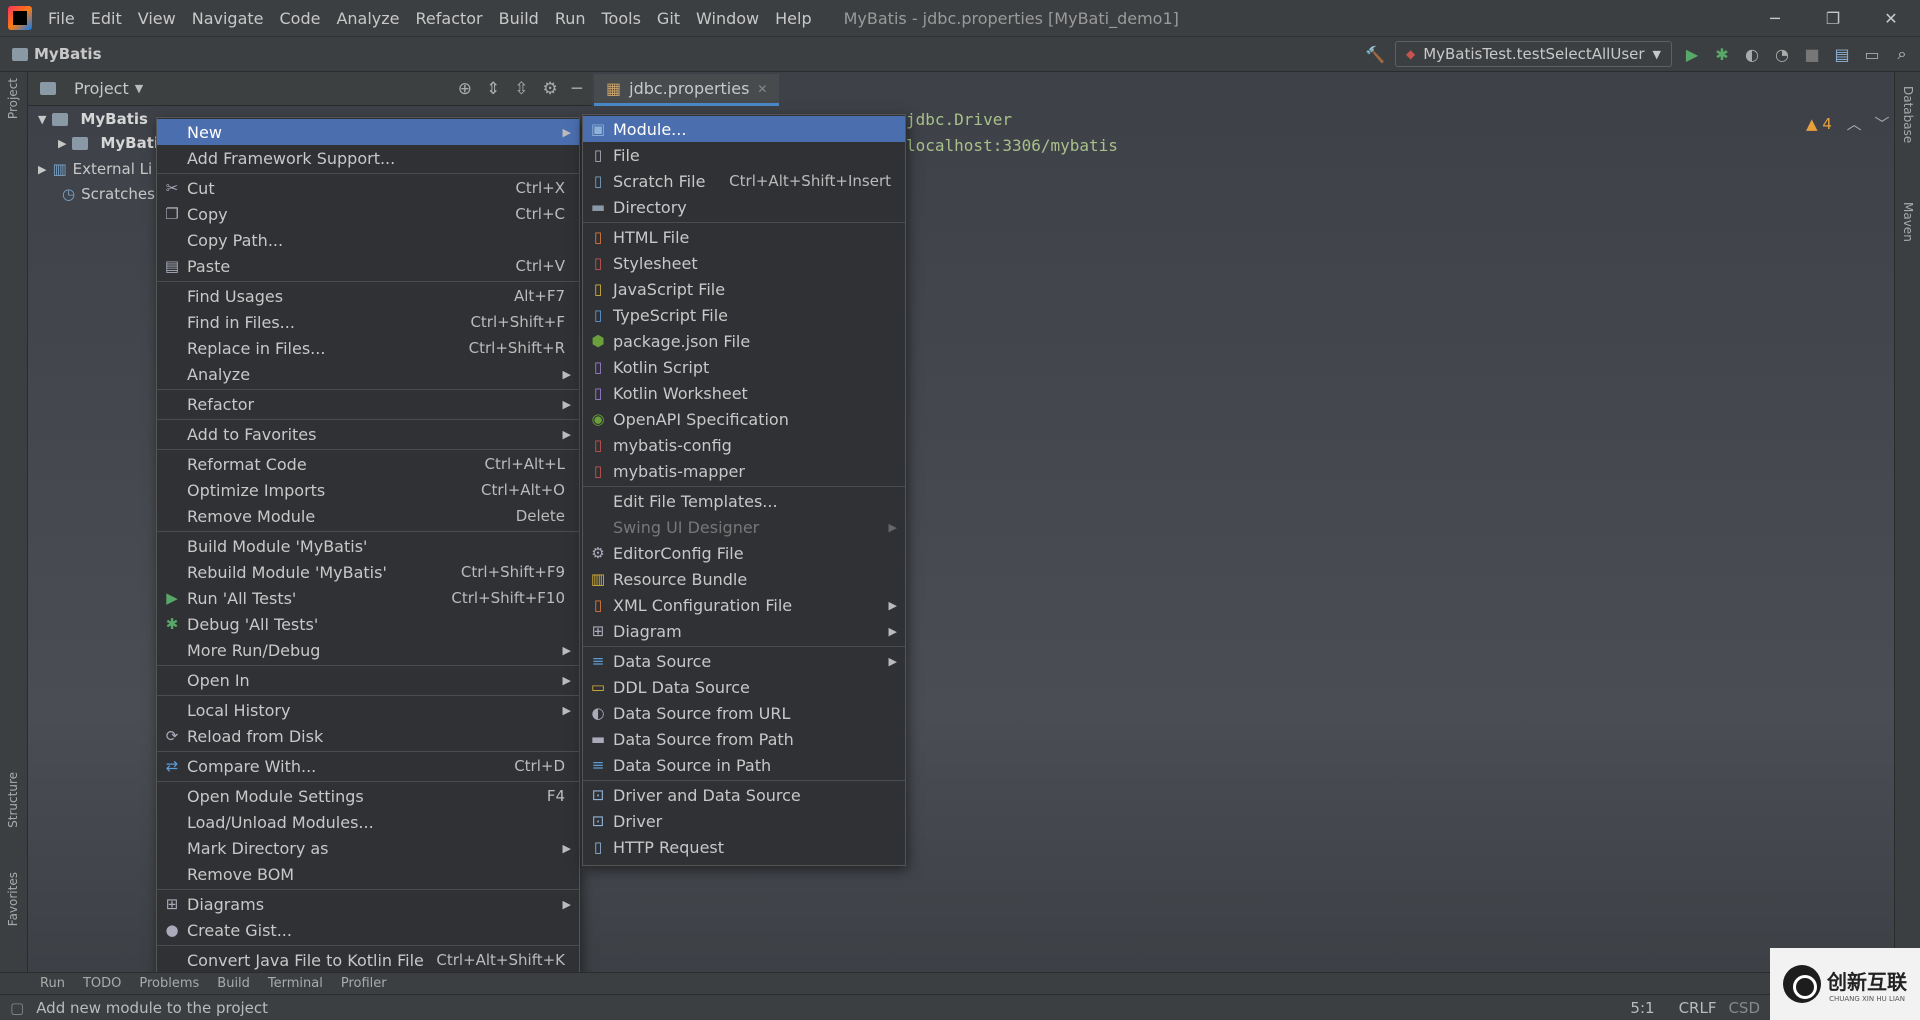 The image size is (1920, 1020). What do you see at coordinates (13, 98) in the screenshot?
I see `tab-project: Project` at bounding box center [13, 98].